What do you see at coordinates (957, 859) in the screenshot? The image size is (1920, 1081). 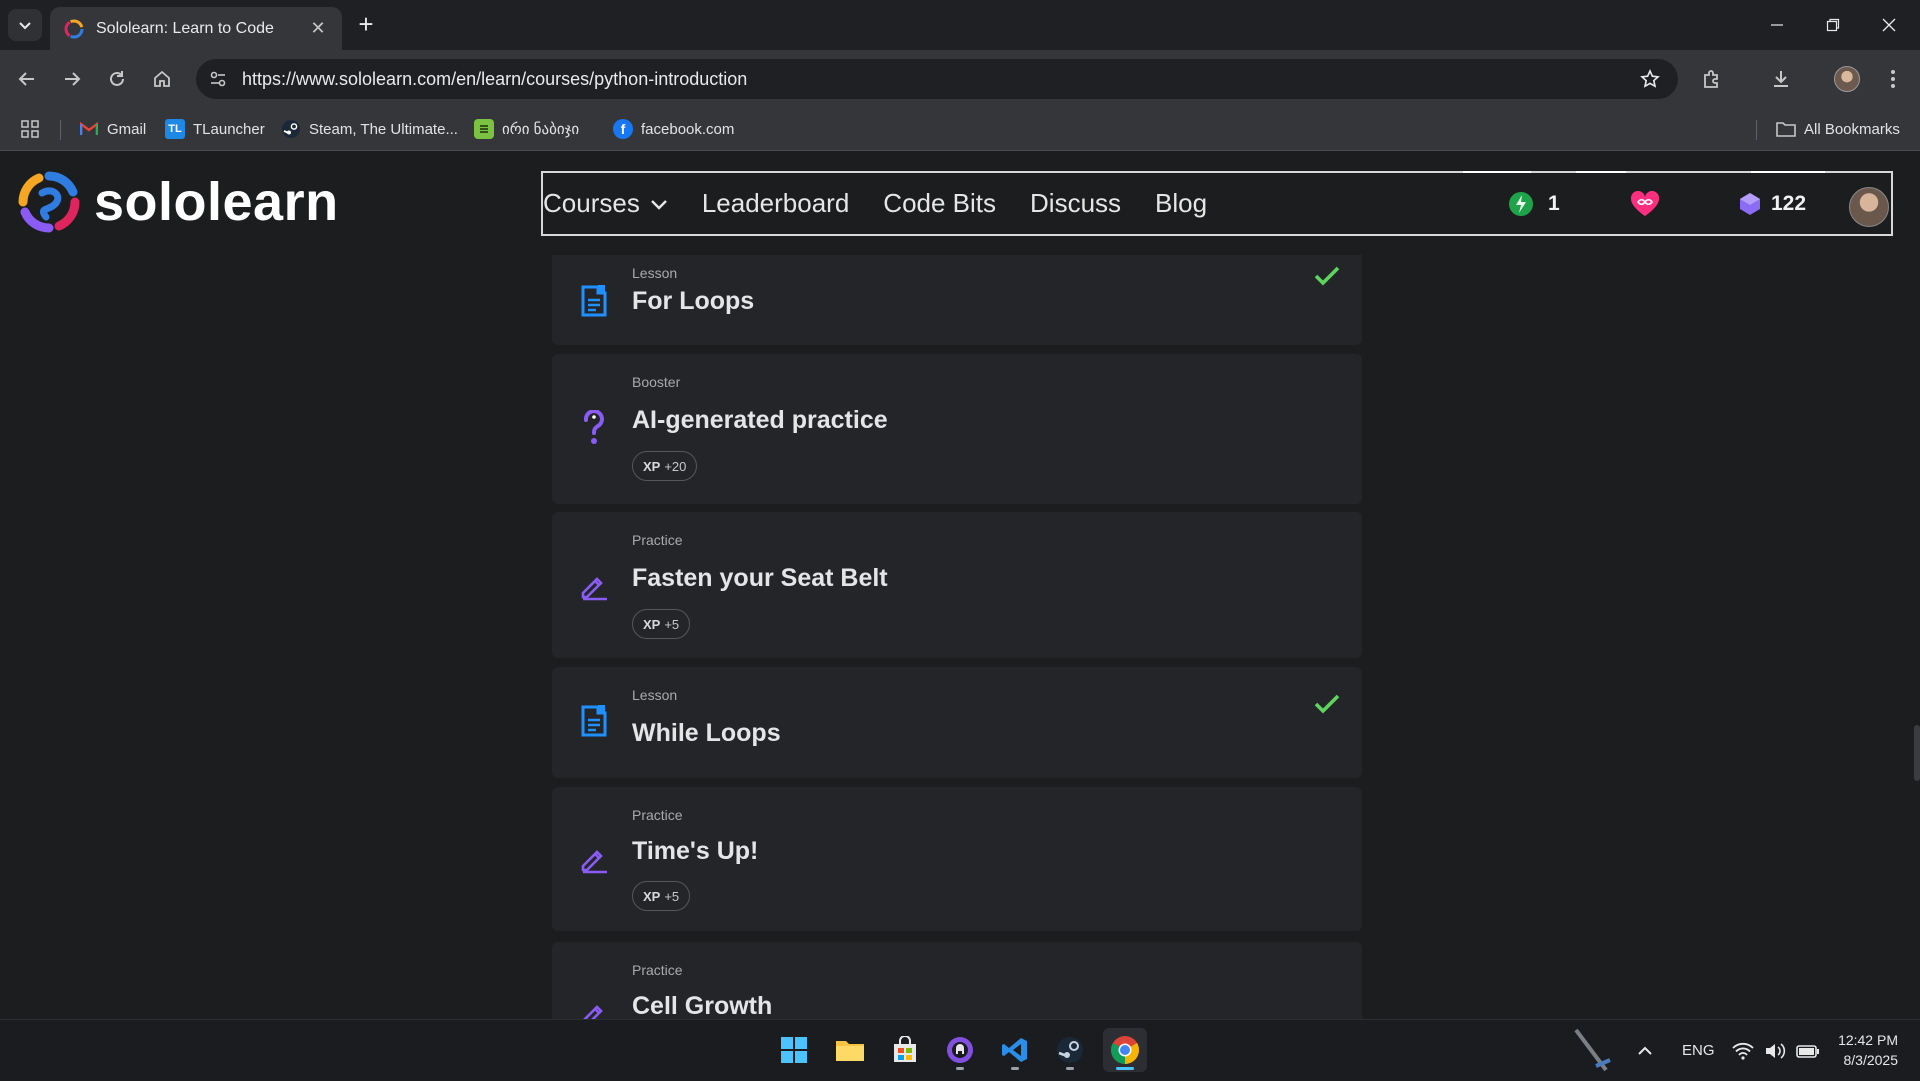 I see `practice-card: Practice Time's Up! XP +5` at bounding box center [957, 859].